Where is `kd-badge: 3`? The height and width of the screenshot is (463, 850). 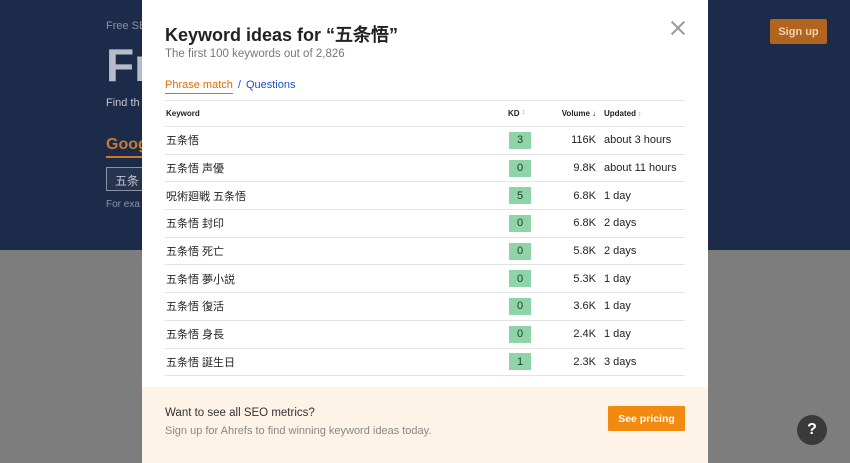
kd-badge: 3 is located at coordinates (520, 140).